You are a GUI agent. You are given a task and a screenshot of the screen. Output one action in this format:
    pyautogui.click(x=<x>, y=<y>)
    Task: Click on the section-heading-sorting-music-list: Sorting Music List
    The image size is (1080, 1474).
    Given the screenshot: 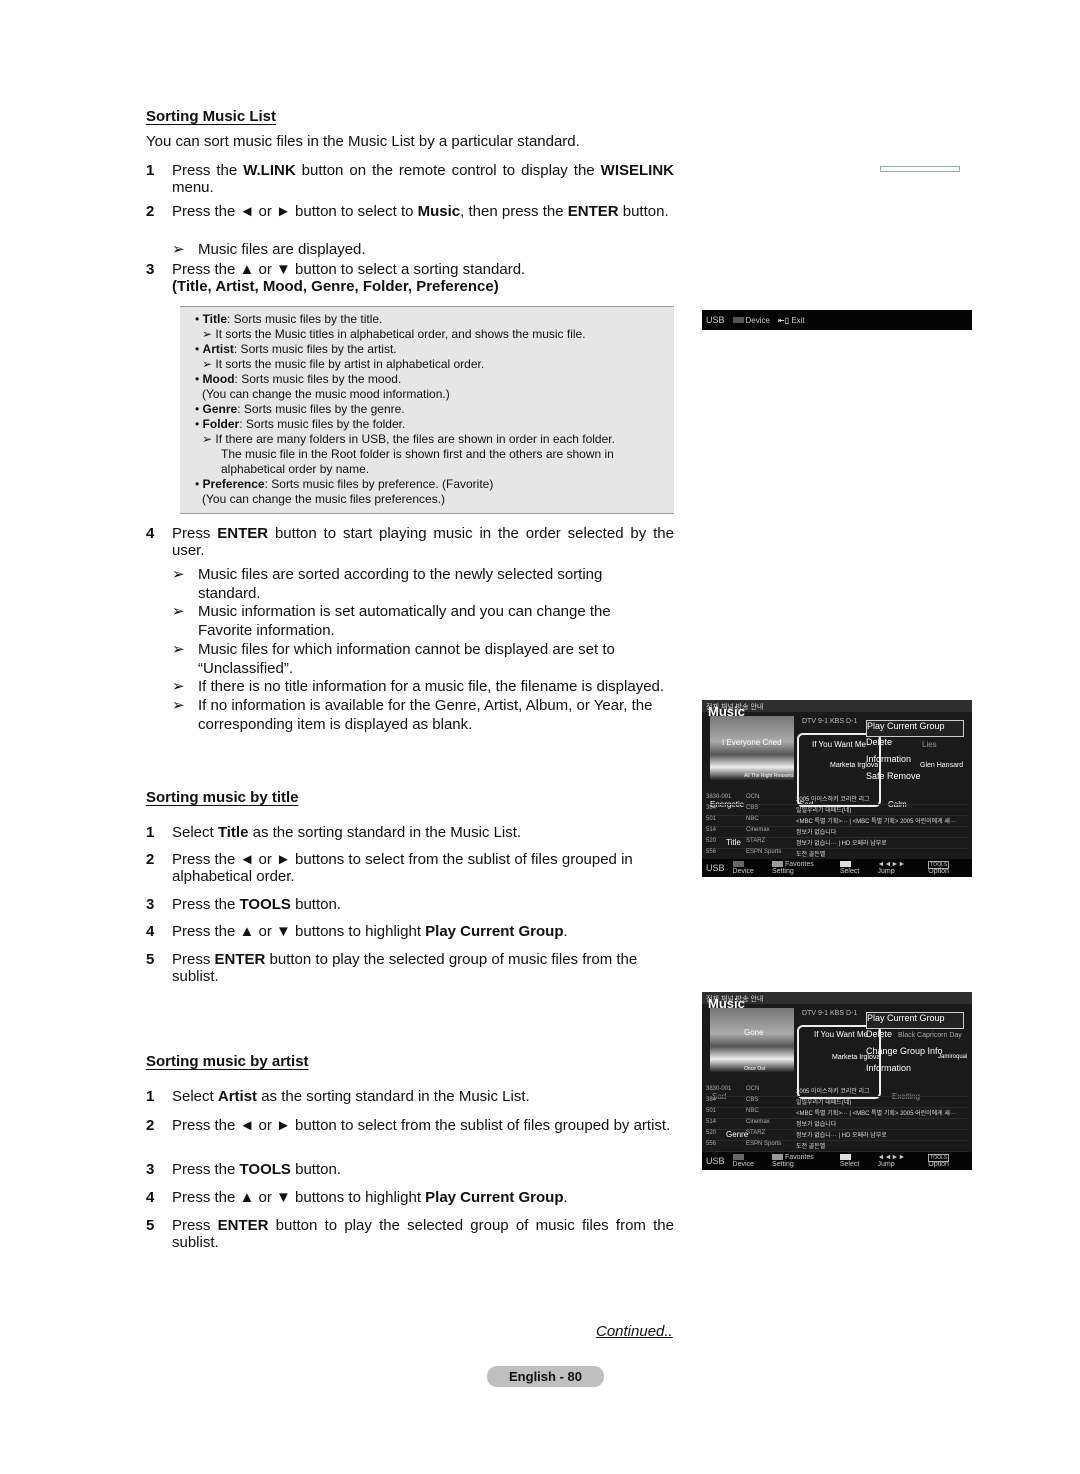 What is the action you would take?
    pyautogui.click(x=211, y=116)
    